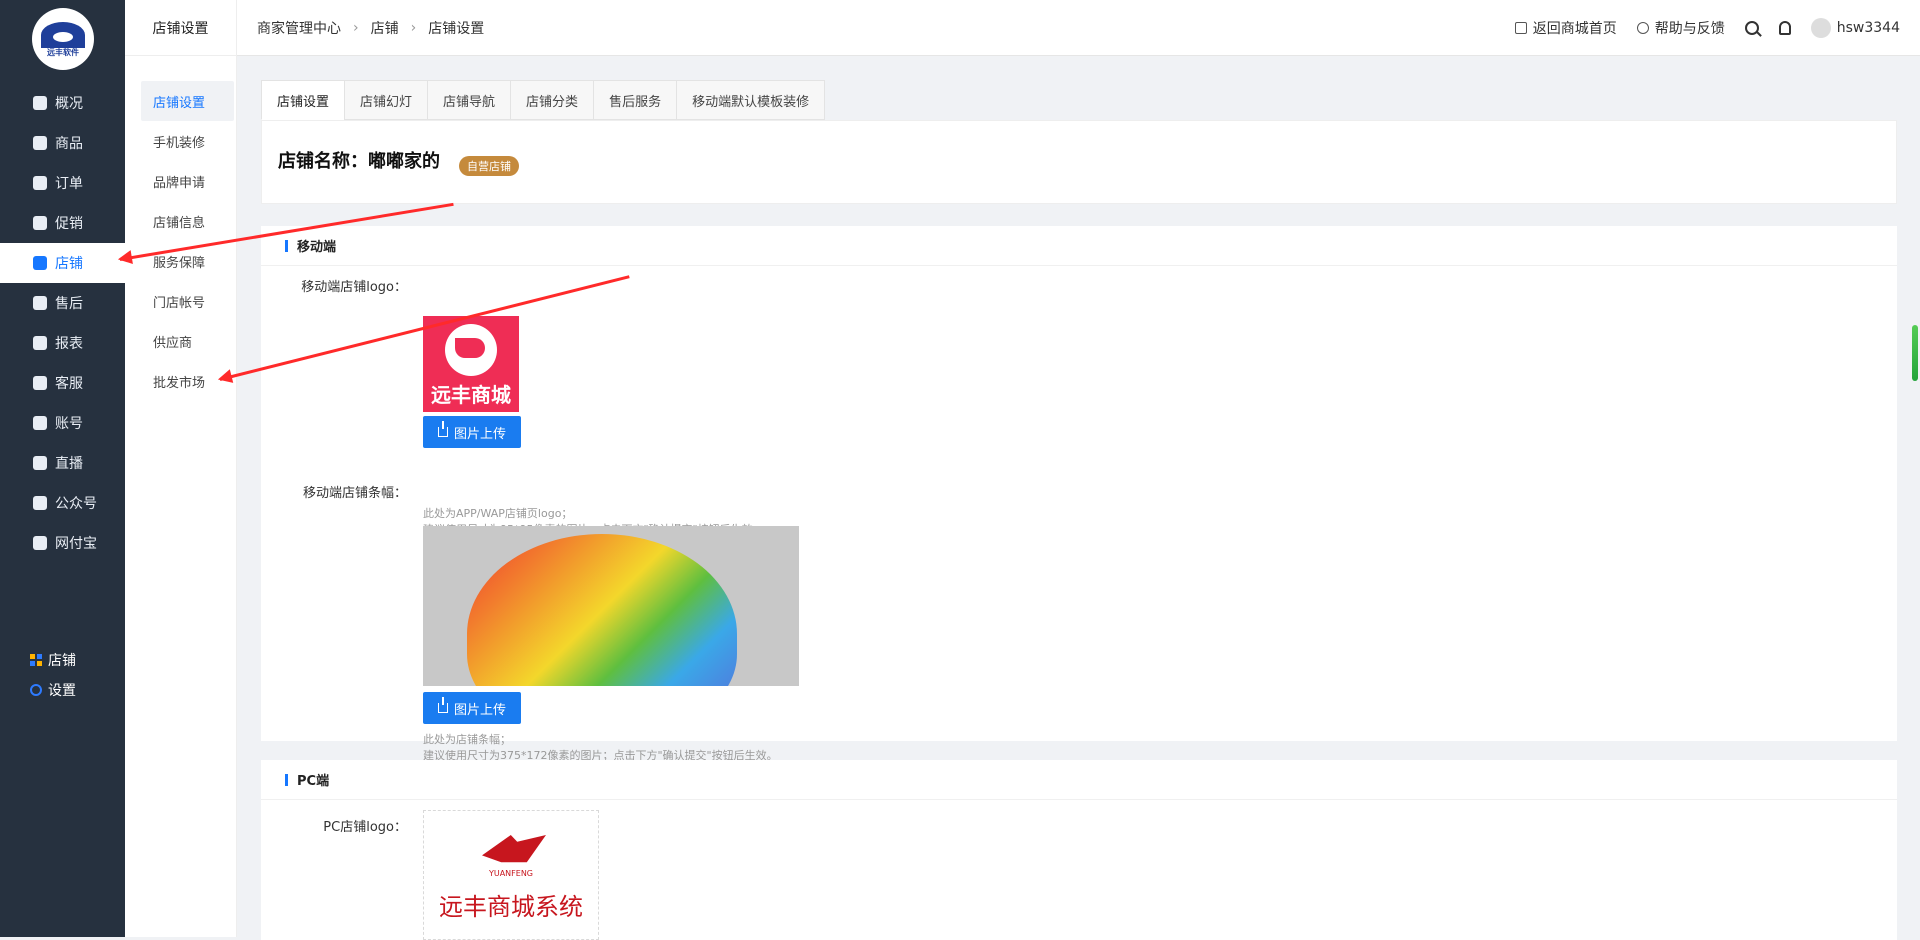 This screenshot has width=1920, height=940. What do you see at coordinates (365, 827) in the screenshot?
I see `pc-logo-label: PC店铺logo：` at bounding box center [365, 827].